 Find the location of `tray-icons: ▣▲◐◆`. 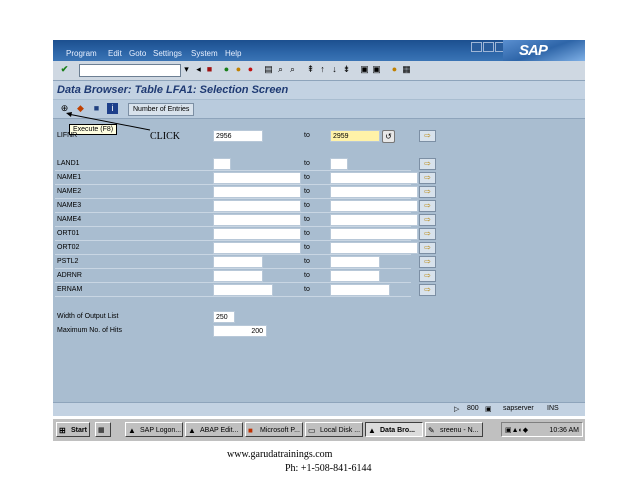

tray-icons: ▣▲◐◆ is located at coordinates (517, 430).